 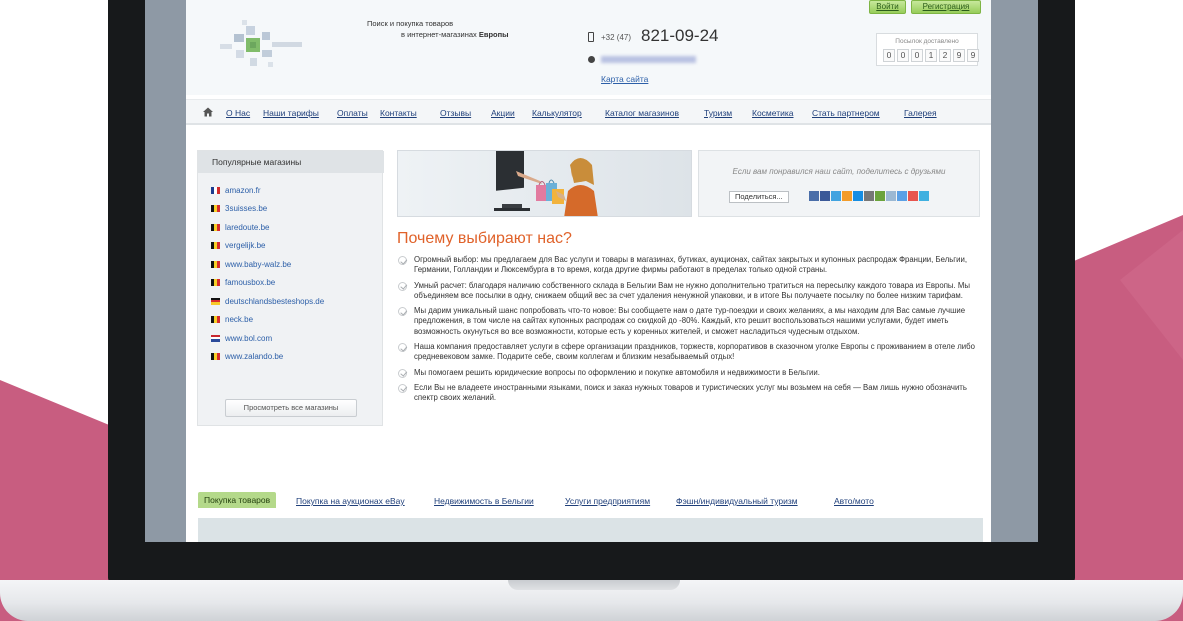 What do you see at coordinates (607, 501) in the screenshot?
I see `tab-business-services: Услуги предприятиям` at bounding box center [607, 501].